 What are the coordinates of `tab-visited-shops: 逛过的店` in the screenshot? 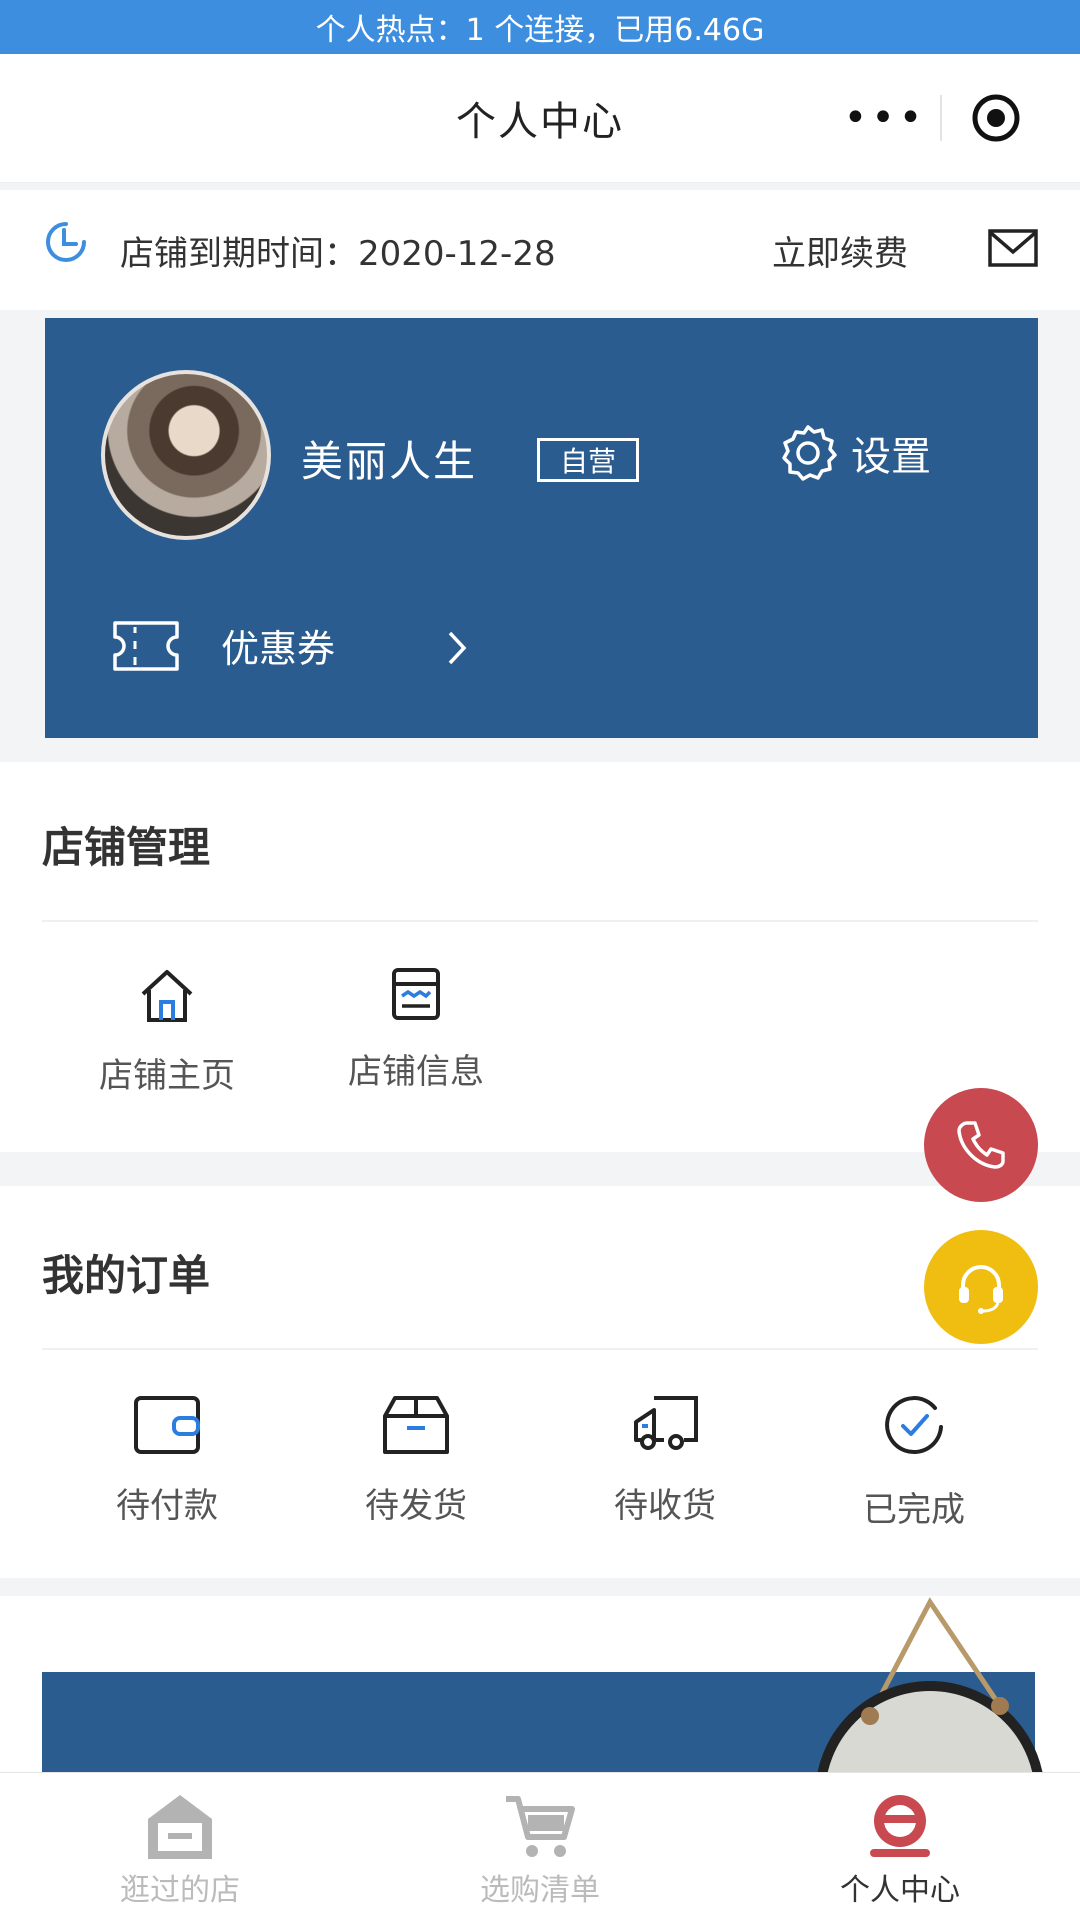 It's located at (180, 1847).